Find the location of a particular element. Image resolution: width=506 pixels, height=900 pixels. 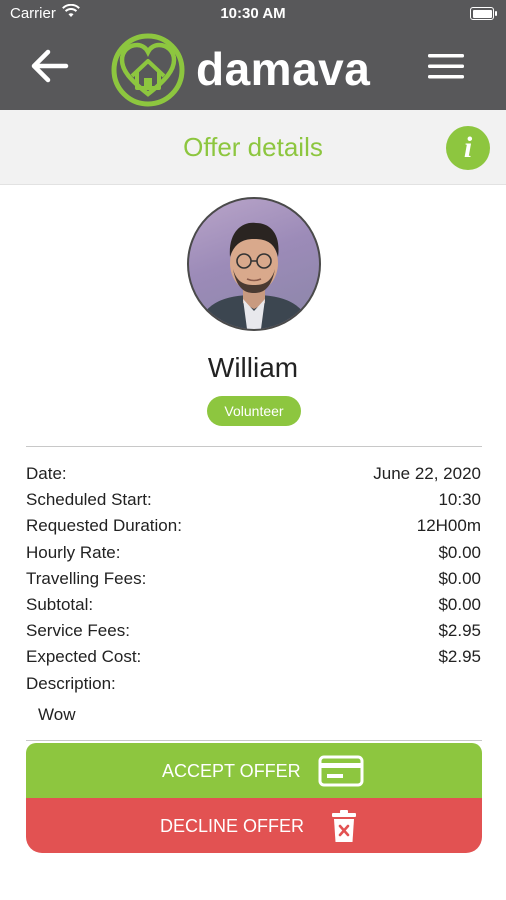

accept-offer-button: ACCEPT OFFER is located at coordinates (254, 770).